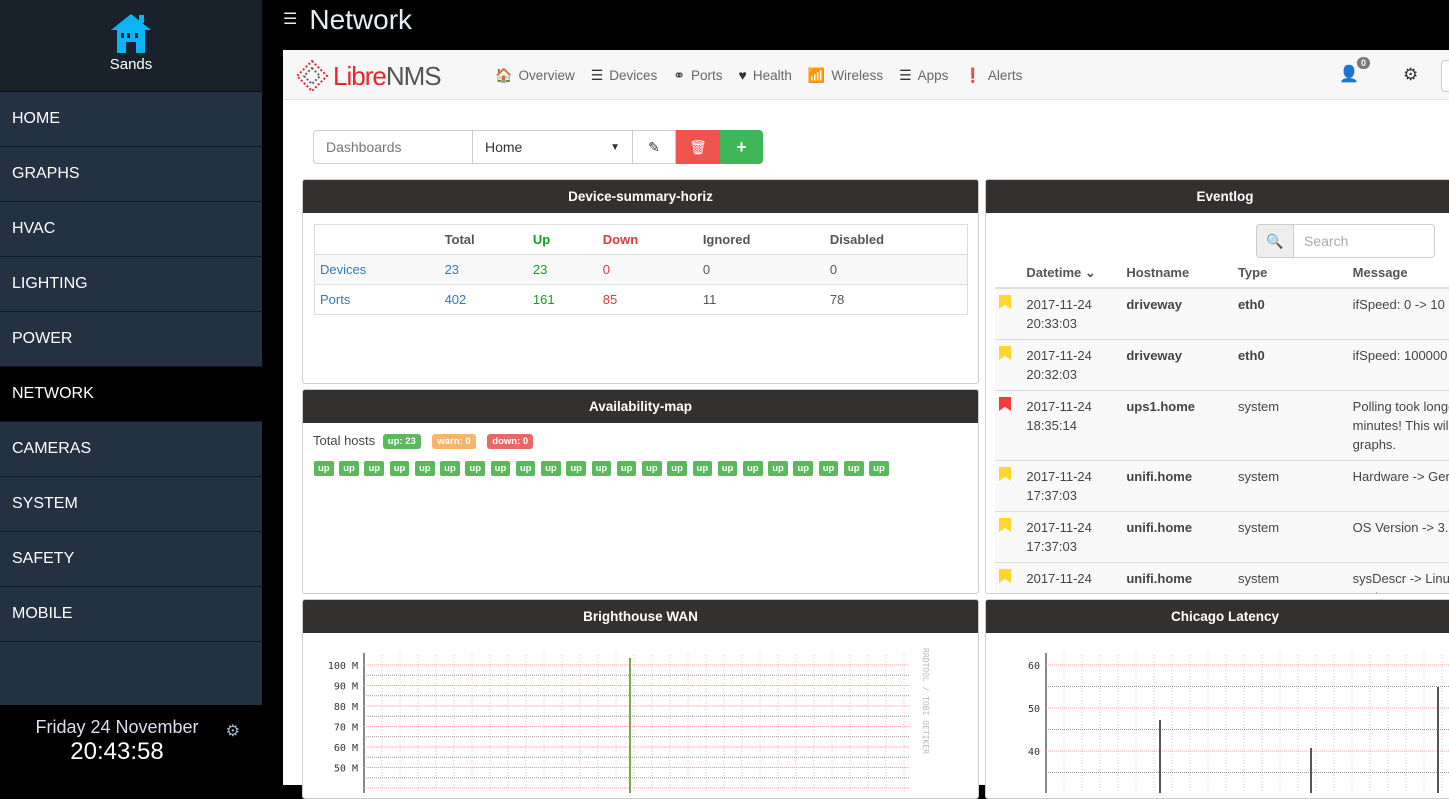 This screenshot has width=1449, height=799. What do you see at coordinates (233, 731) in the screenshot?
I see `gear-icon: ⚙` at bounding box center [233, 731].